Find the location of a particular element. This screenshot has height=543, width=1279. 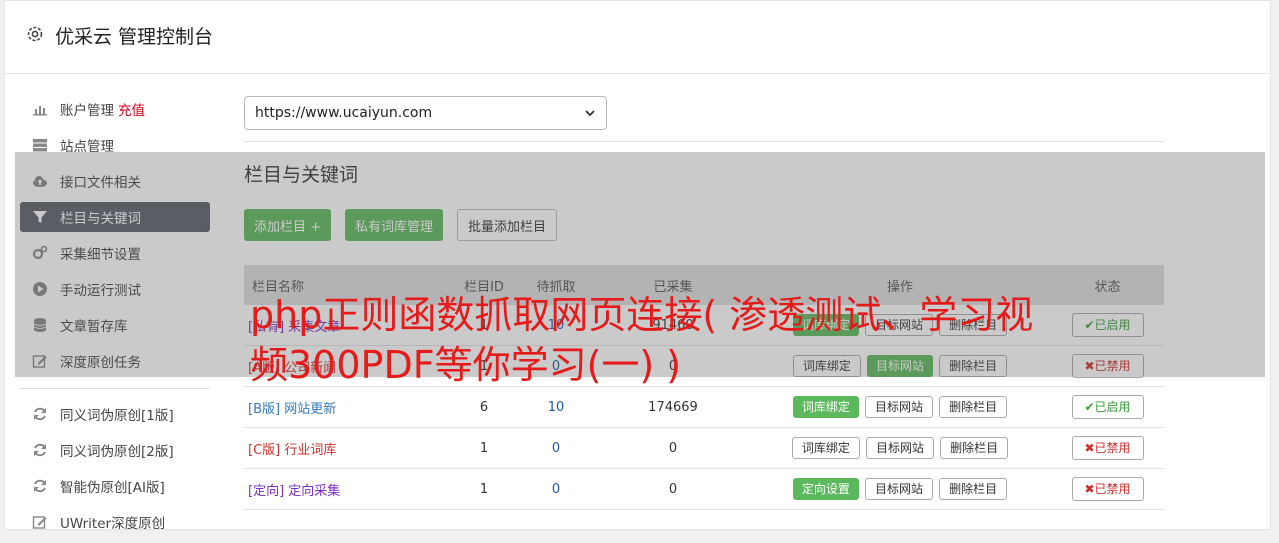

sidebar-item-account: 账户管理 充值 is located at coordinates (115, 109).